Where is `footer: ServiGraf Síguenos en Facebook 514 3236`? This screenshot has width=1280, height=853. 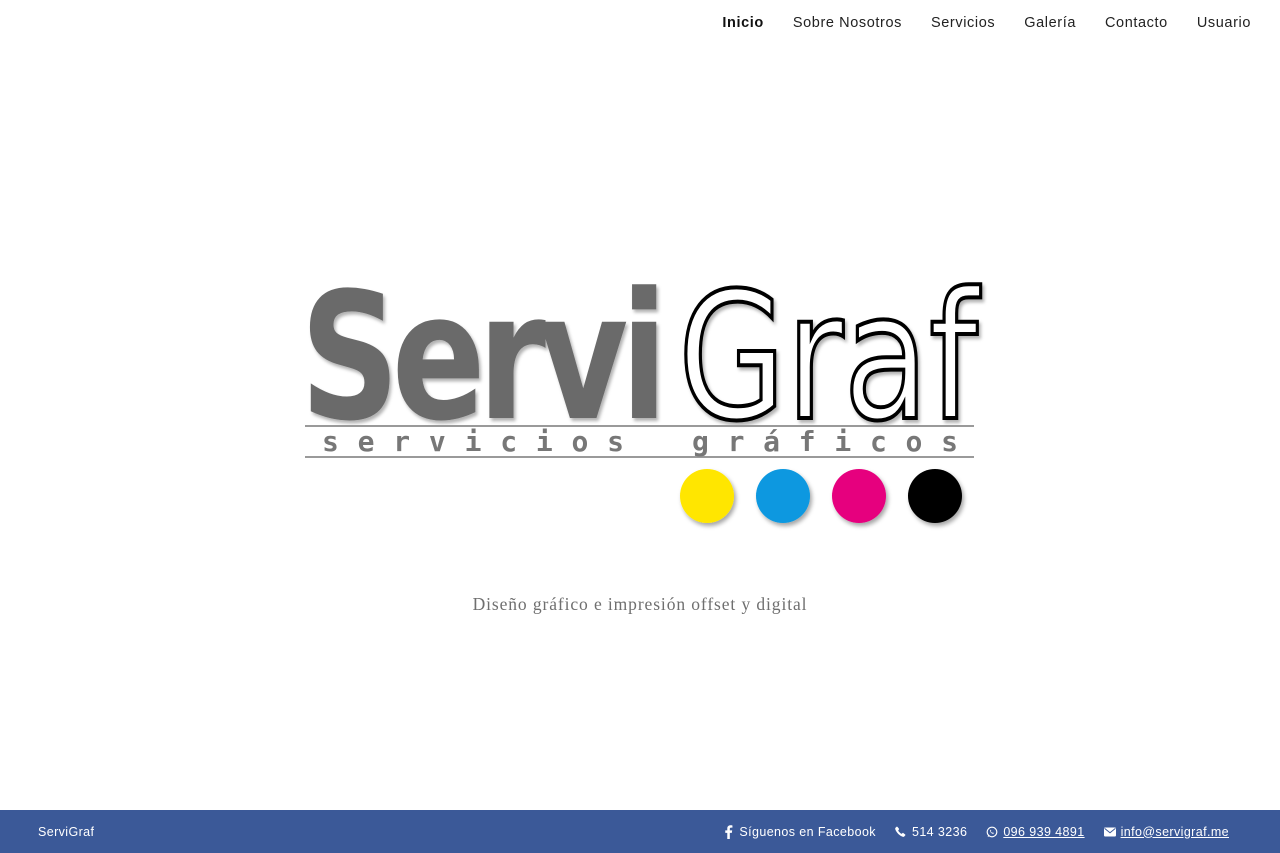 footer: ServiGraf Síguenos en Facebook 514 3236 is located at coordinates (640, 831).